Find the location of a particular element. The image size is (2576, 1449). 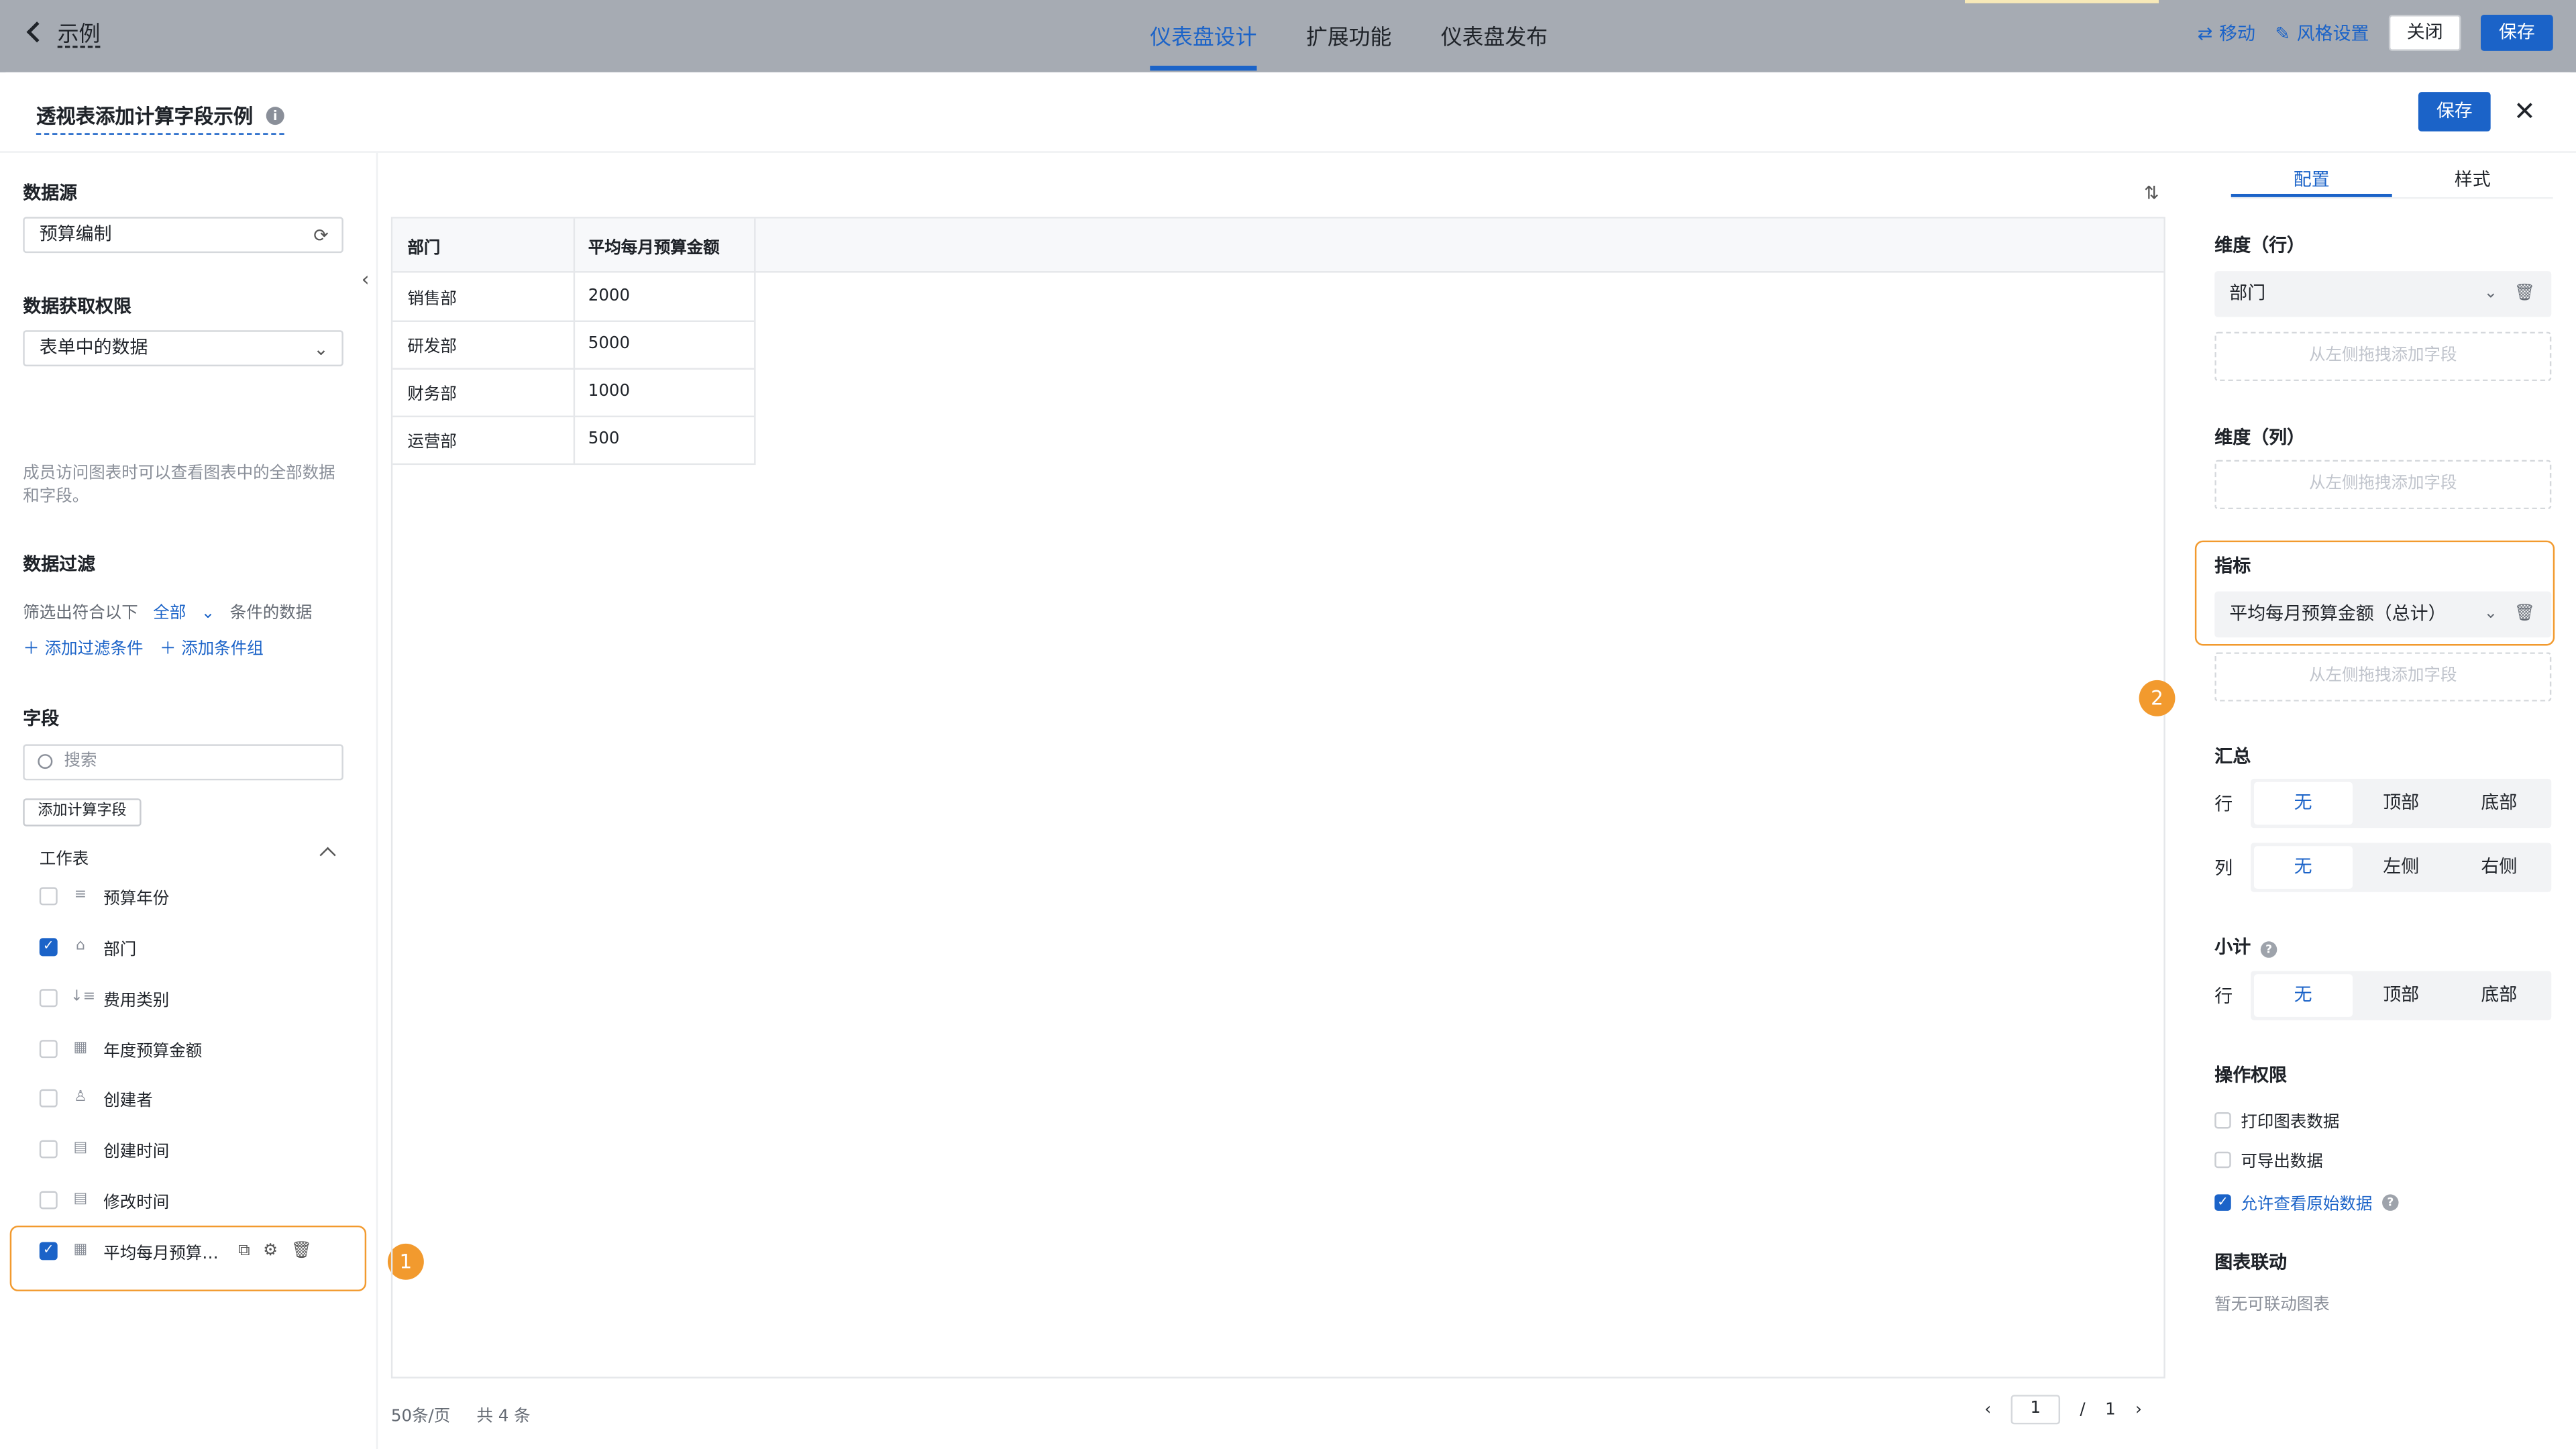

step-badge-2: 2 is located at coordinates (2157, 698).